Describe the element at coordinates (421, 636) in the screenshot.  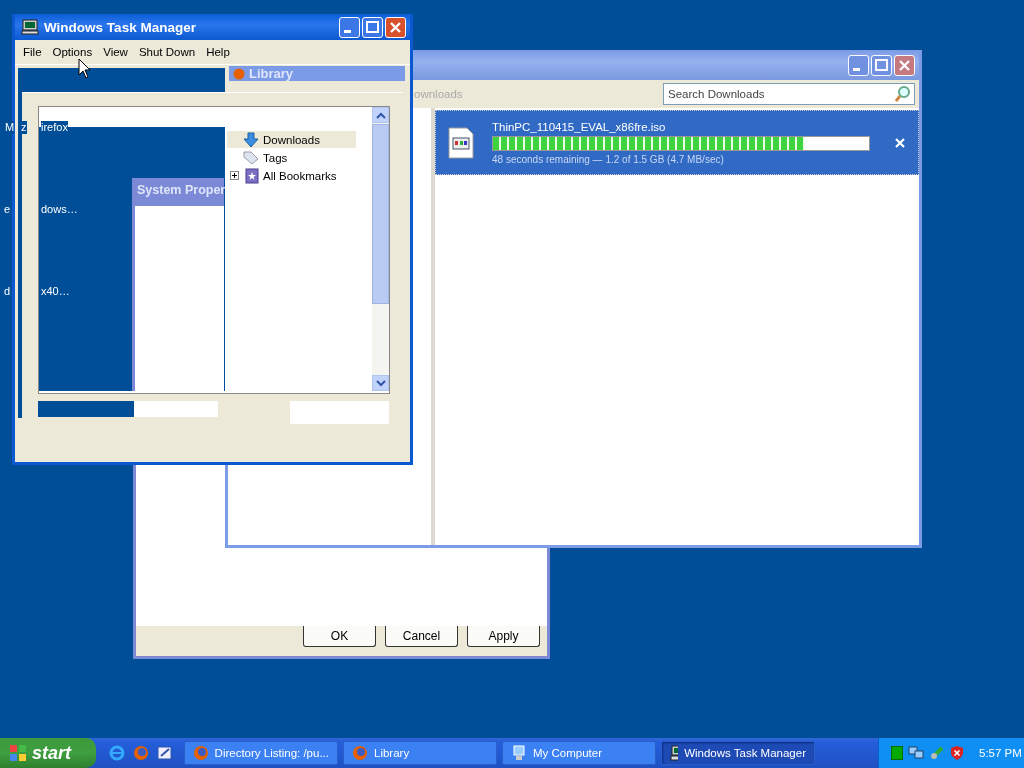
I see `dialog-button: Cancel` at that location.